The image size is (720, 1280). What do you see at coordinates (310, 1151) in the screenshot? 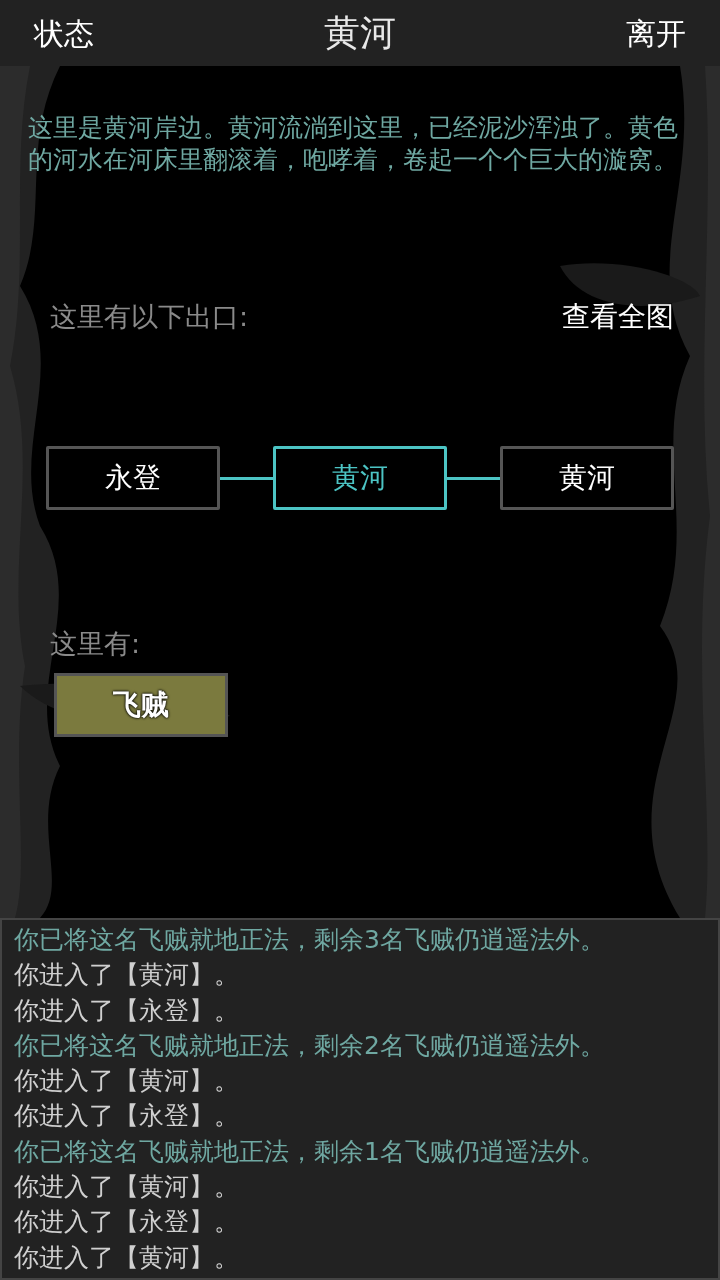
I see `log-line: 你已将这名飞贼就地正法，剩余1名飞贼仍逍遥法外。` at bounding box center [310, 1151].